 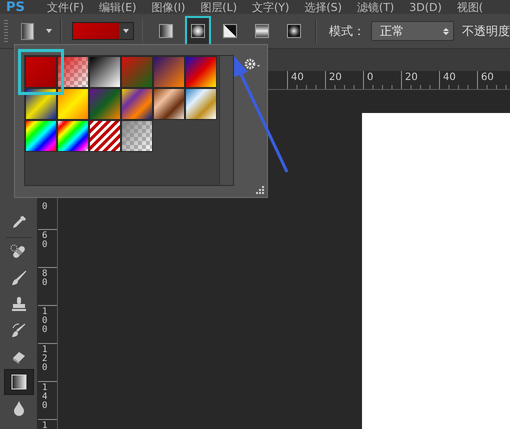 What do you see at coordinates (198, 31) in the screenshot?
I see `radial-gradient-button` at bounding box center [198, 31].